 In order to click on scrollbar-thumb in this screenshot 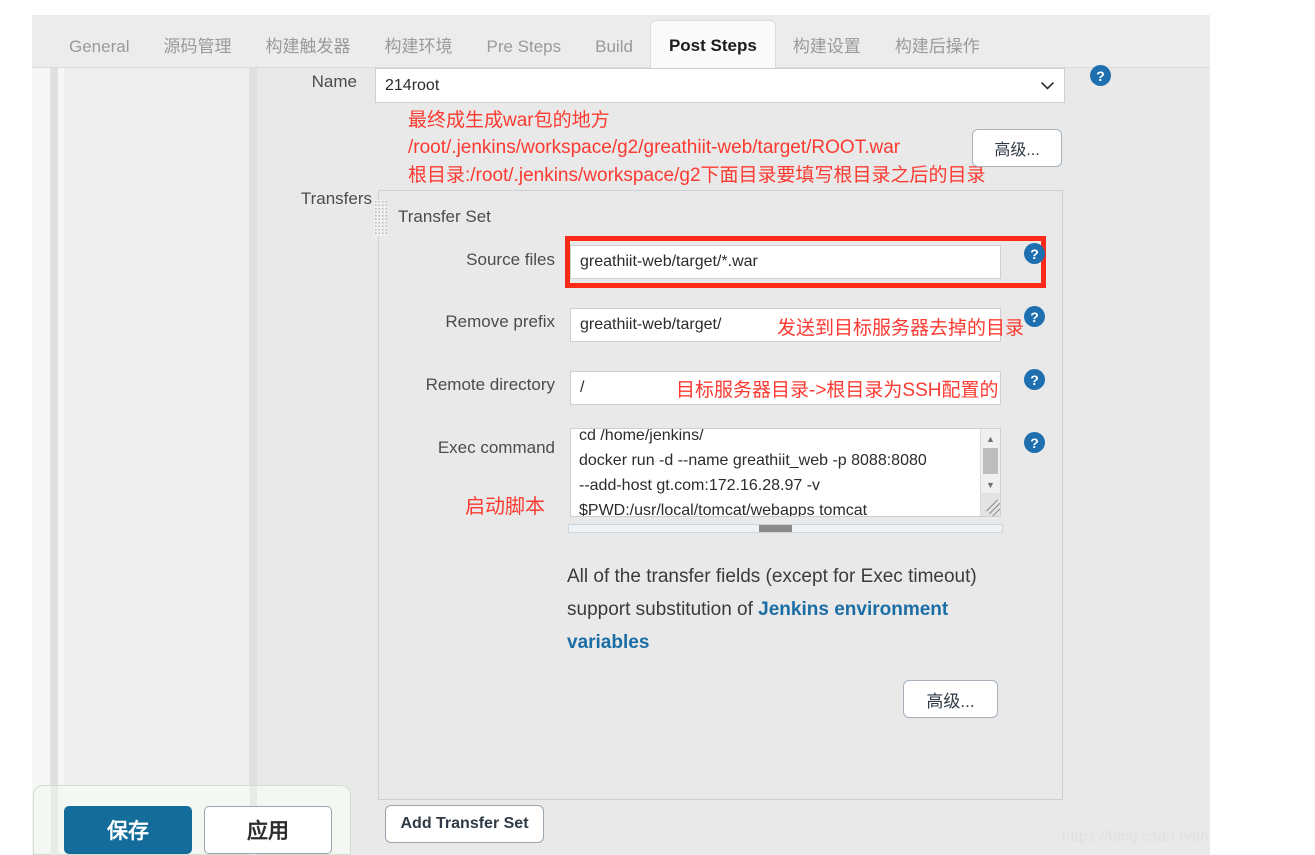, I will do `click(990, 461)`.